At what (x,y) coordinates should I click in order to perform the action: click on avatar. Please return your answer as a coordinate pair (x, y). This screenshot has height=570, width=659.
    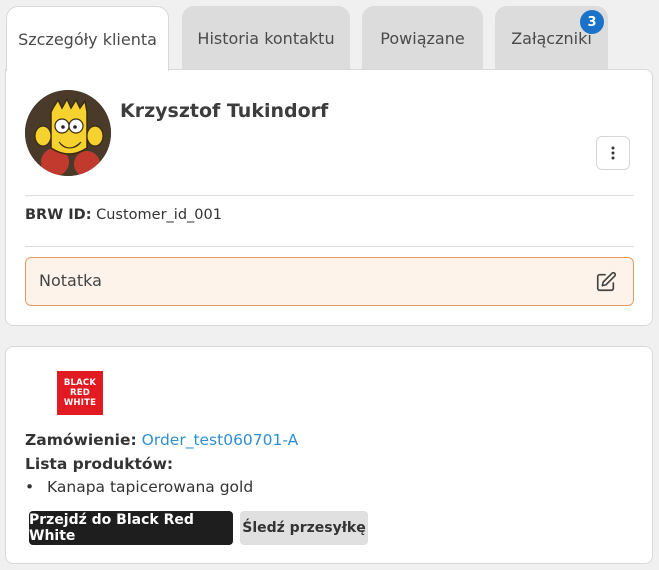
    Looking at the image, I should click on (68, 133).